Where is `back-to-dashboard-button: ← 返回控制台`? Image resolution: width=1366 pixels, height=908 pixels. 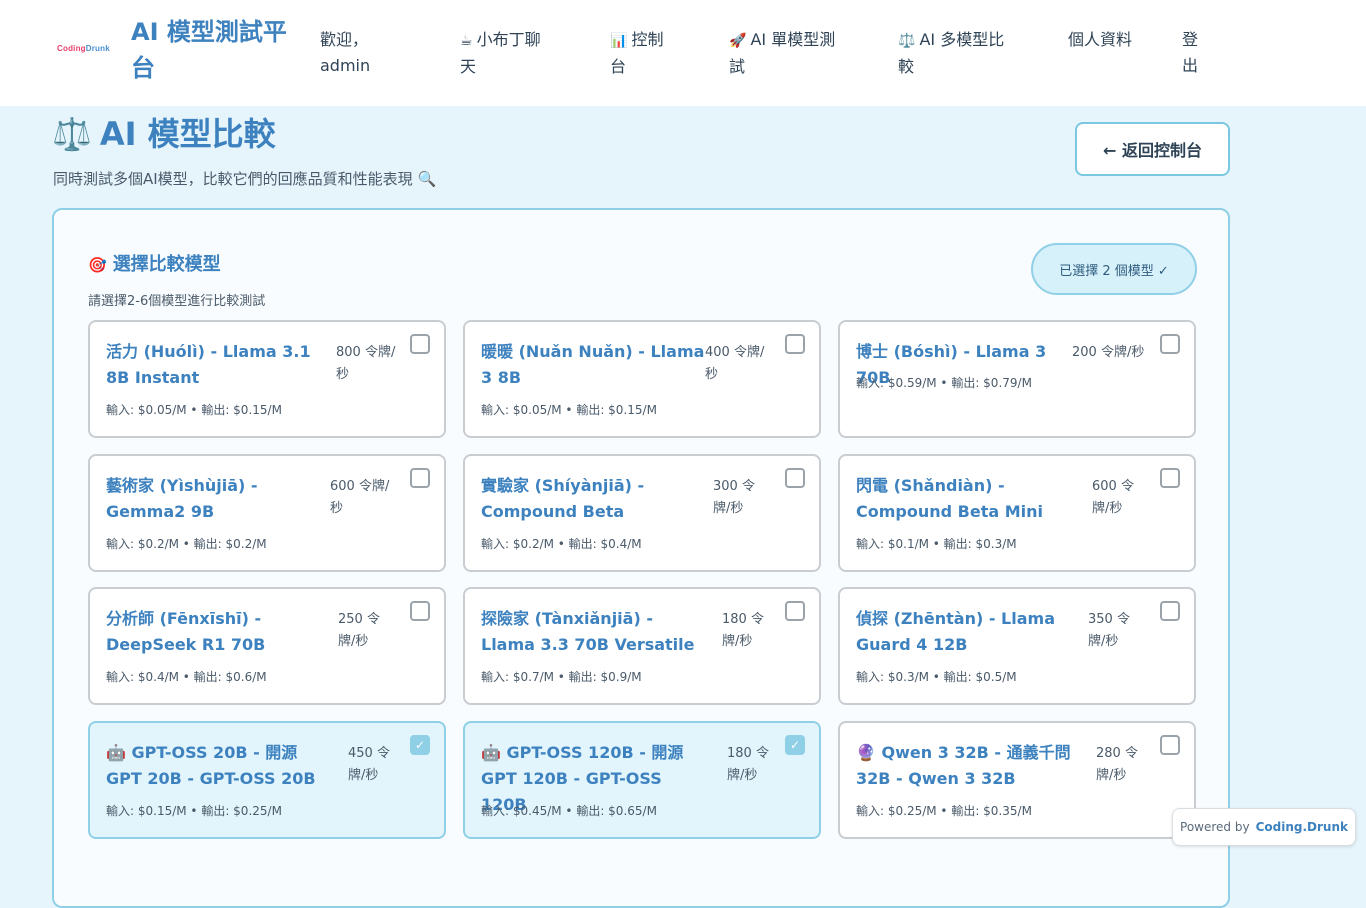 back-to-dashboard-button: ← 返回控制台 is located at coordinates (1152, 149).